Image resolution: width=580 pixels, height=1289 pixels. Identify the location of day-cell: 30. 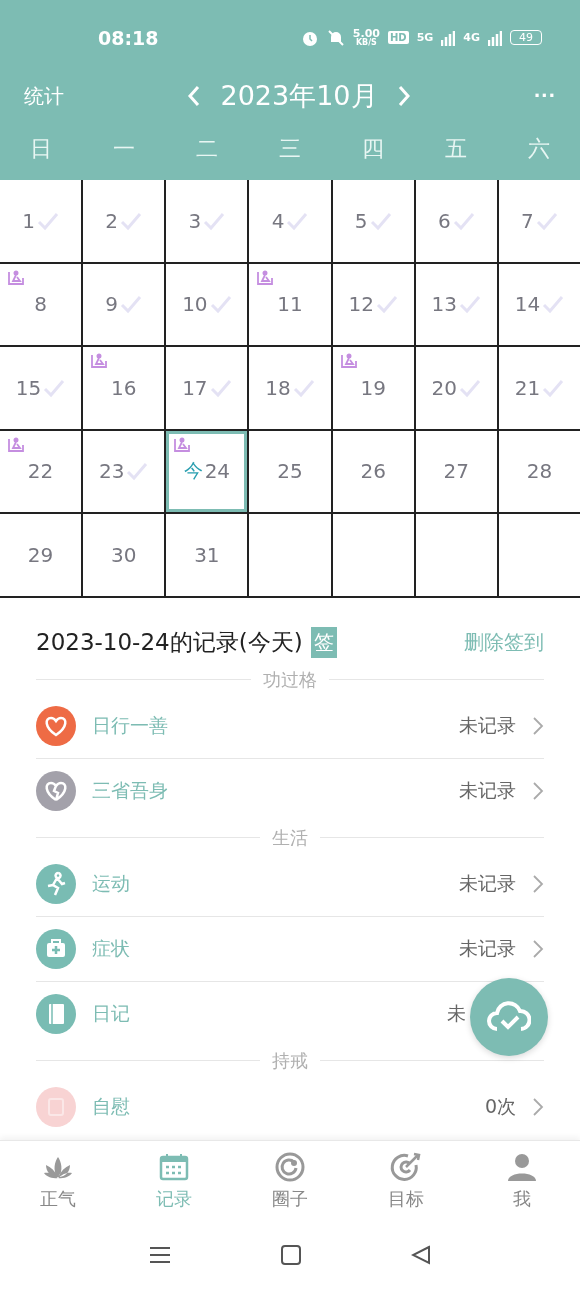
(124, 555).